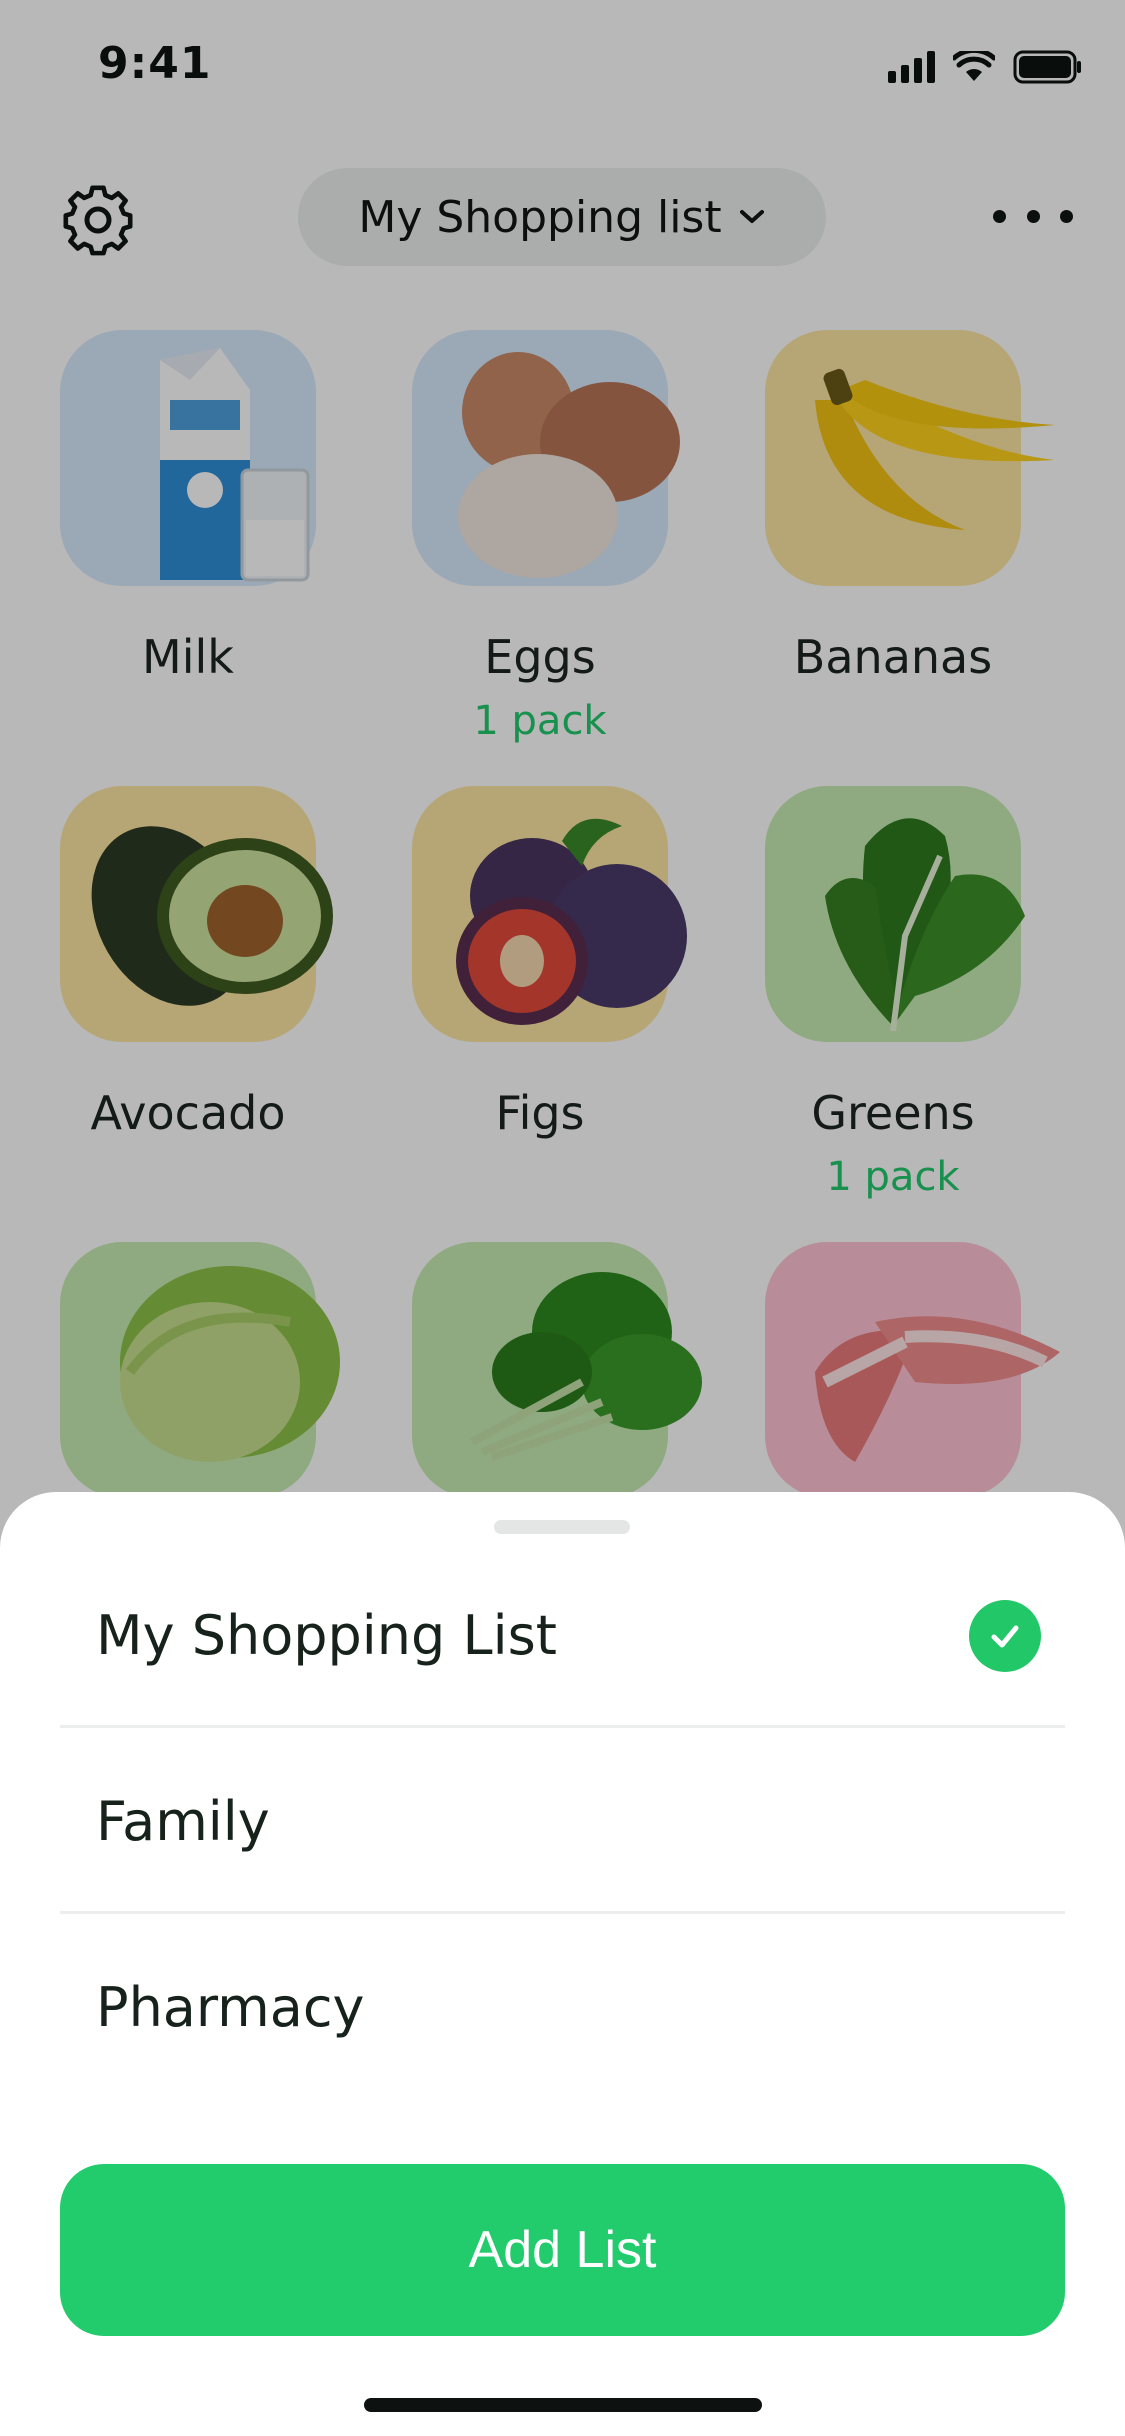 This screenshot has height=2436, width=1125. I want to click on list-option-my-shopping-list: My Shopping List, so click(562, 1635).